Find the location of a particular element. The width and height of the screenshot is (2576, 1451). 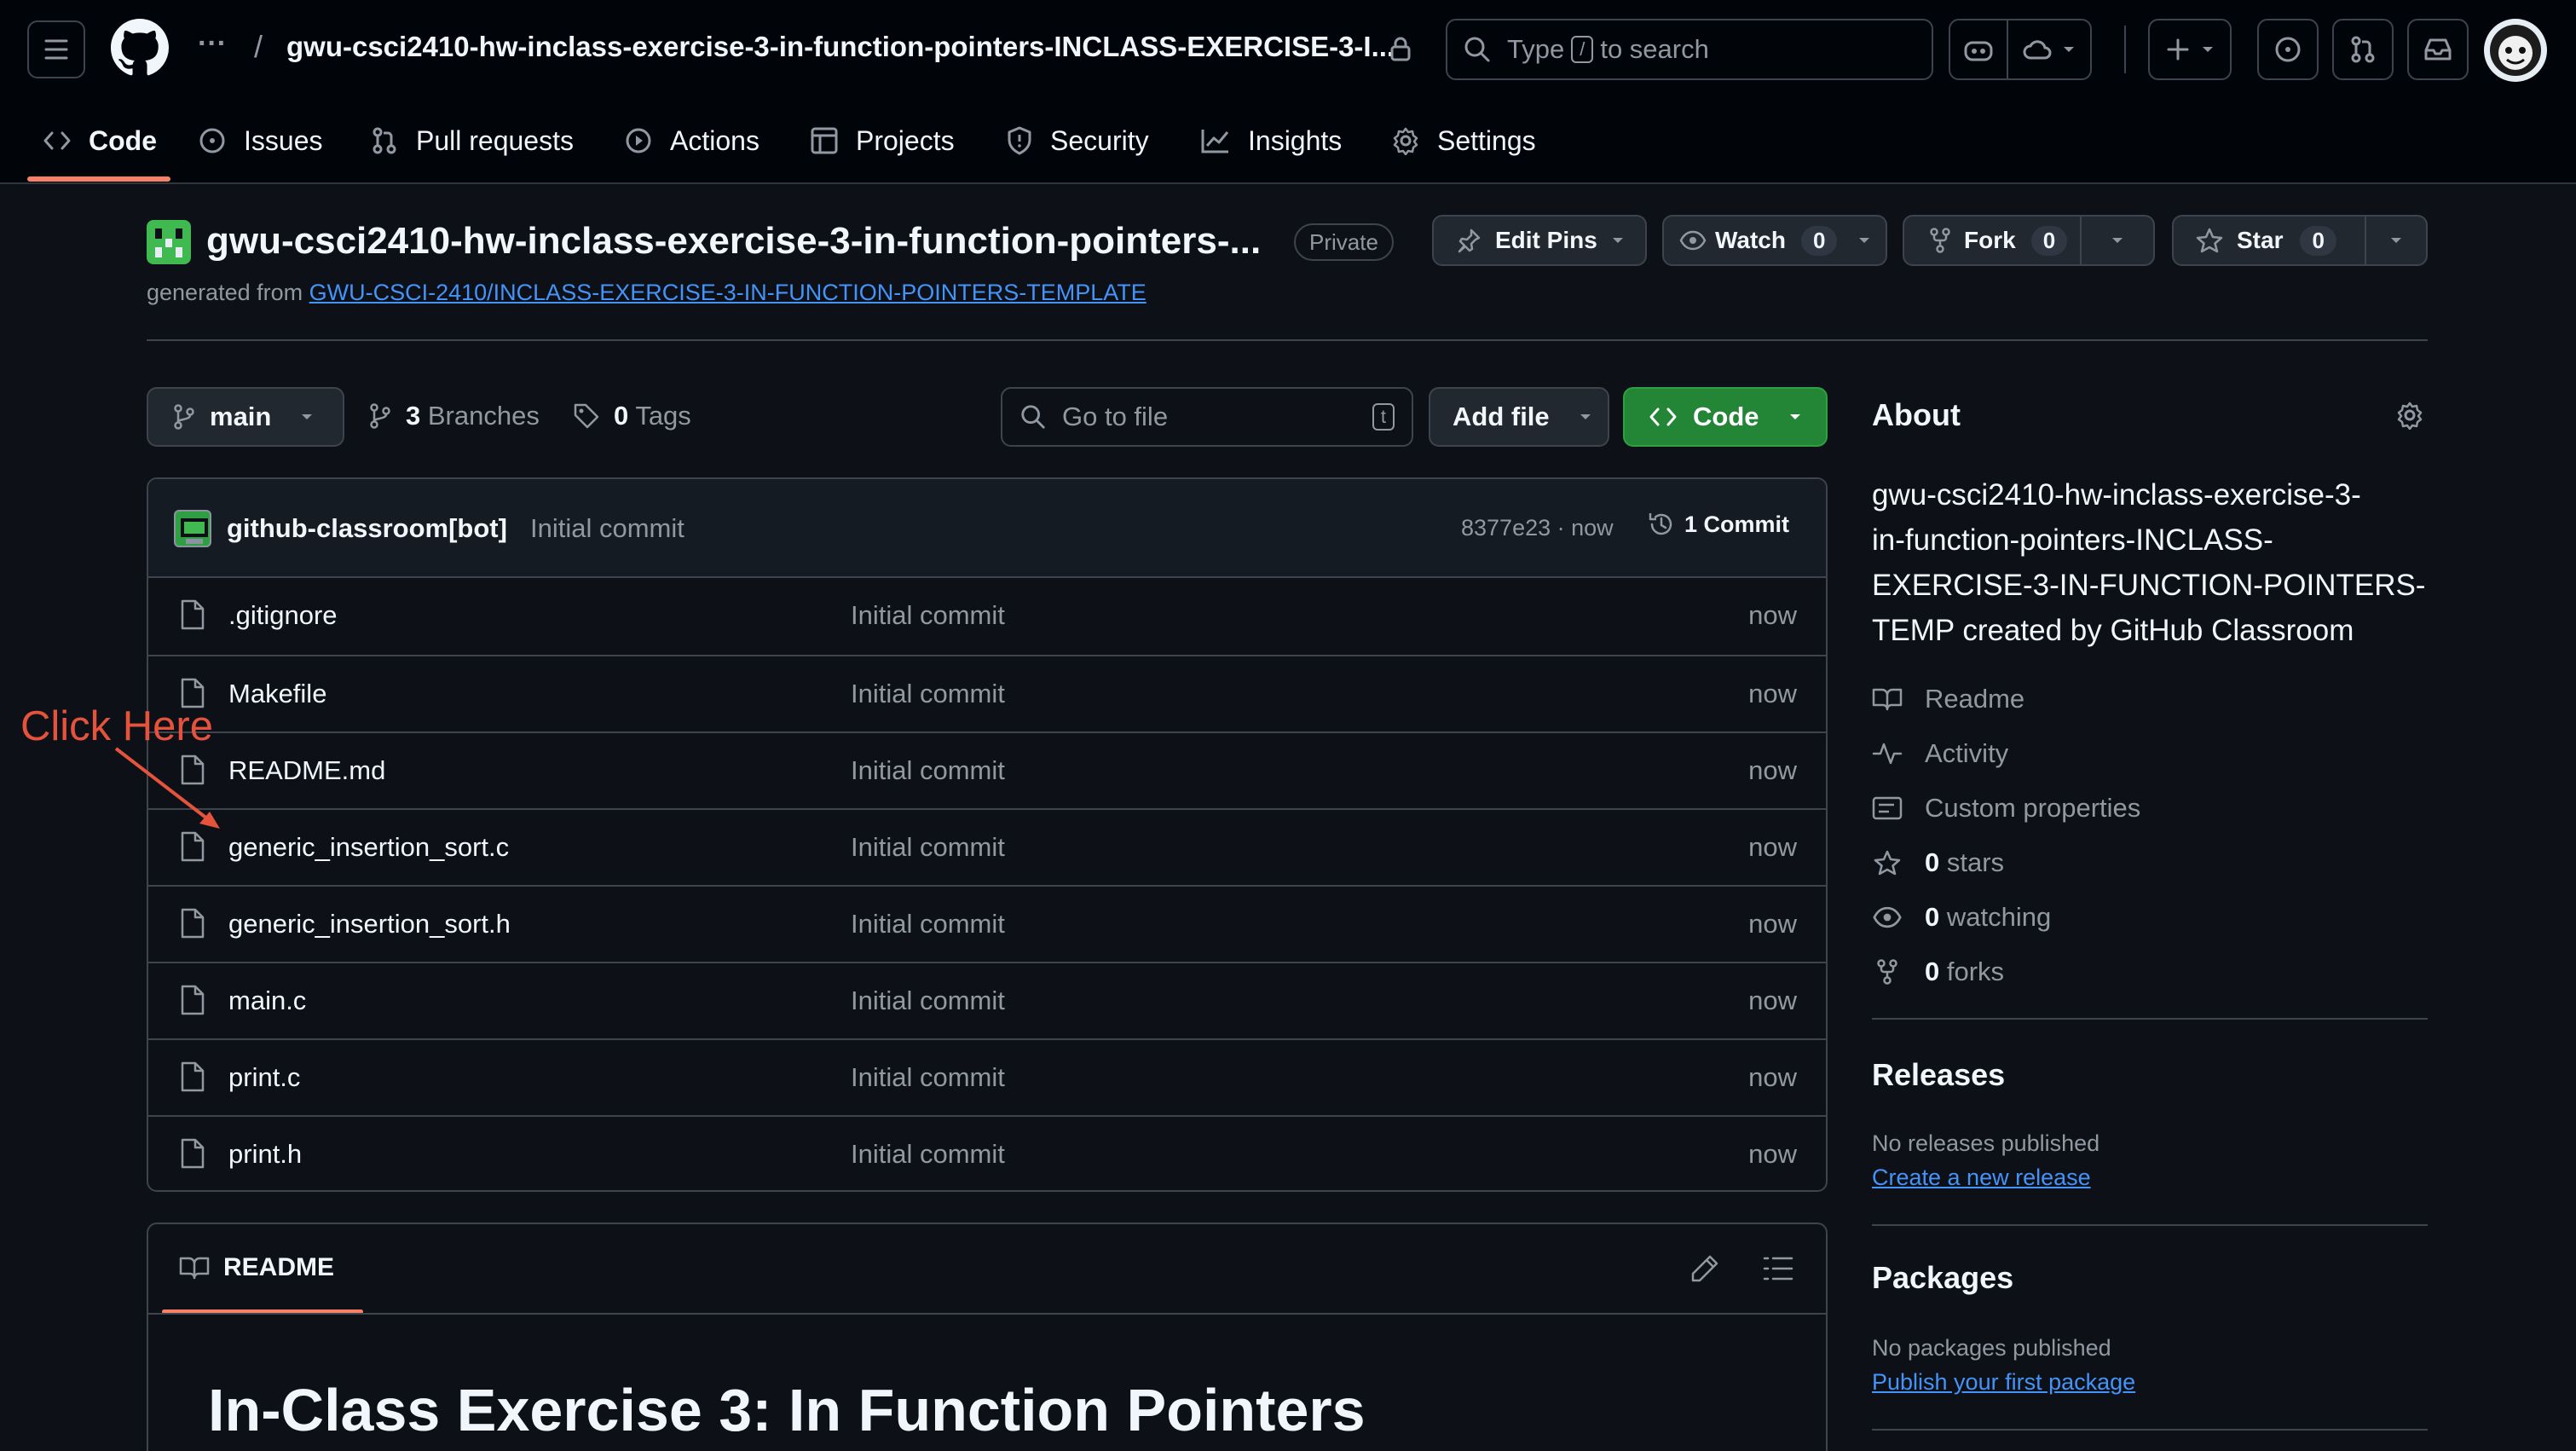

about-custom-properties-link: Custom properties is located at coordinates (2006, 808).